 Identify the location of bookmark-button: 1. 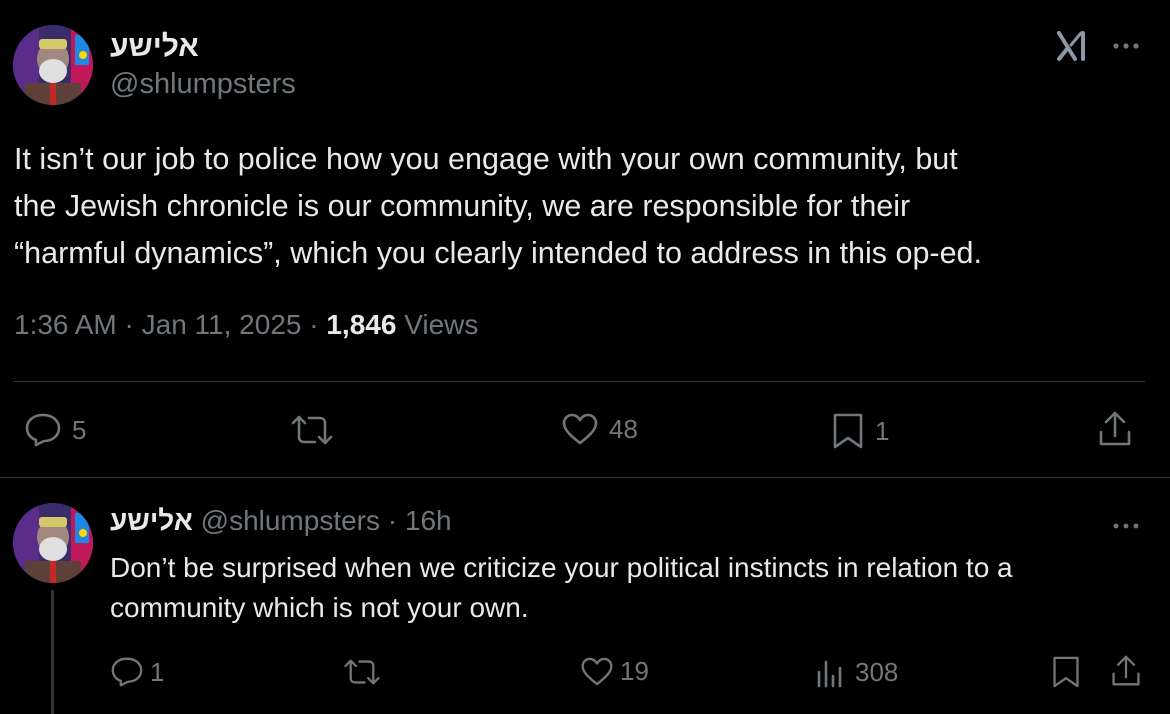
(860, 431).